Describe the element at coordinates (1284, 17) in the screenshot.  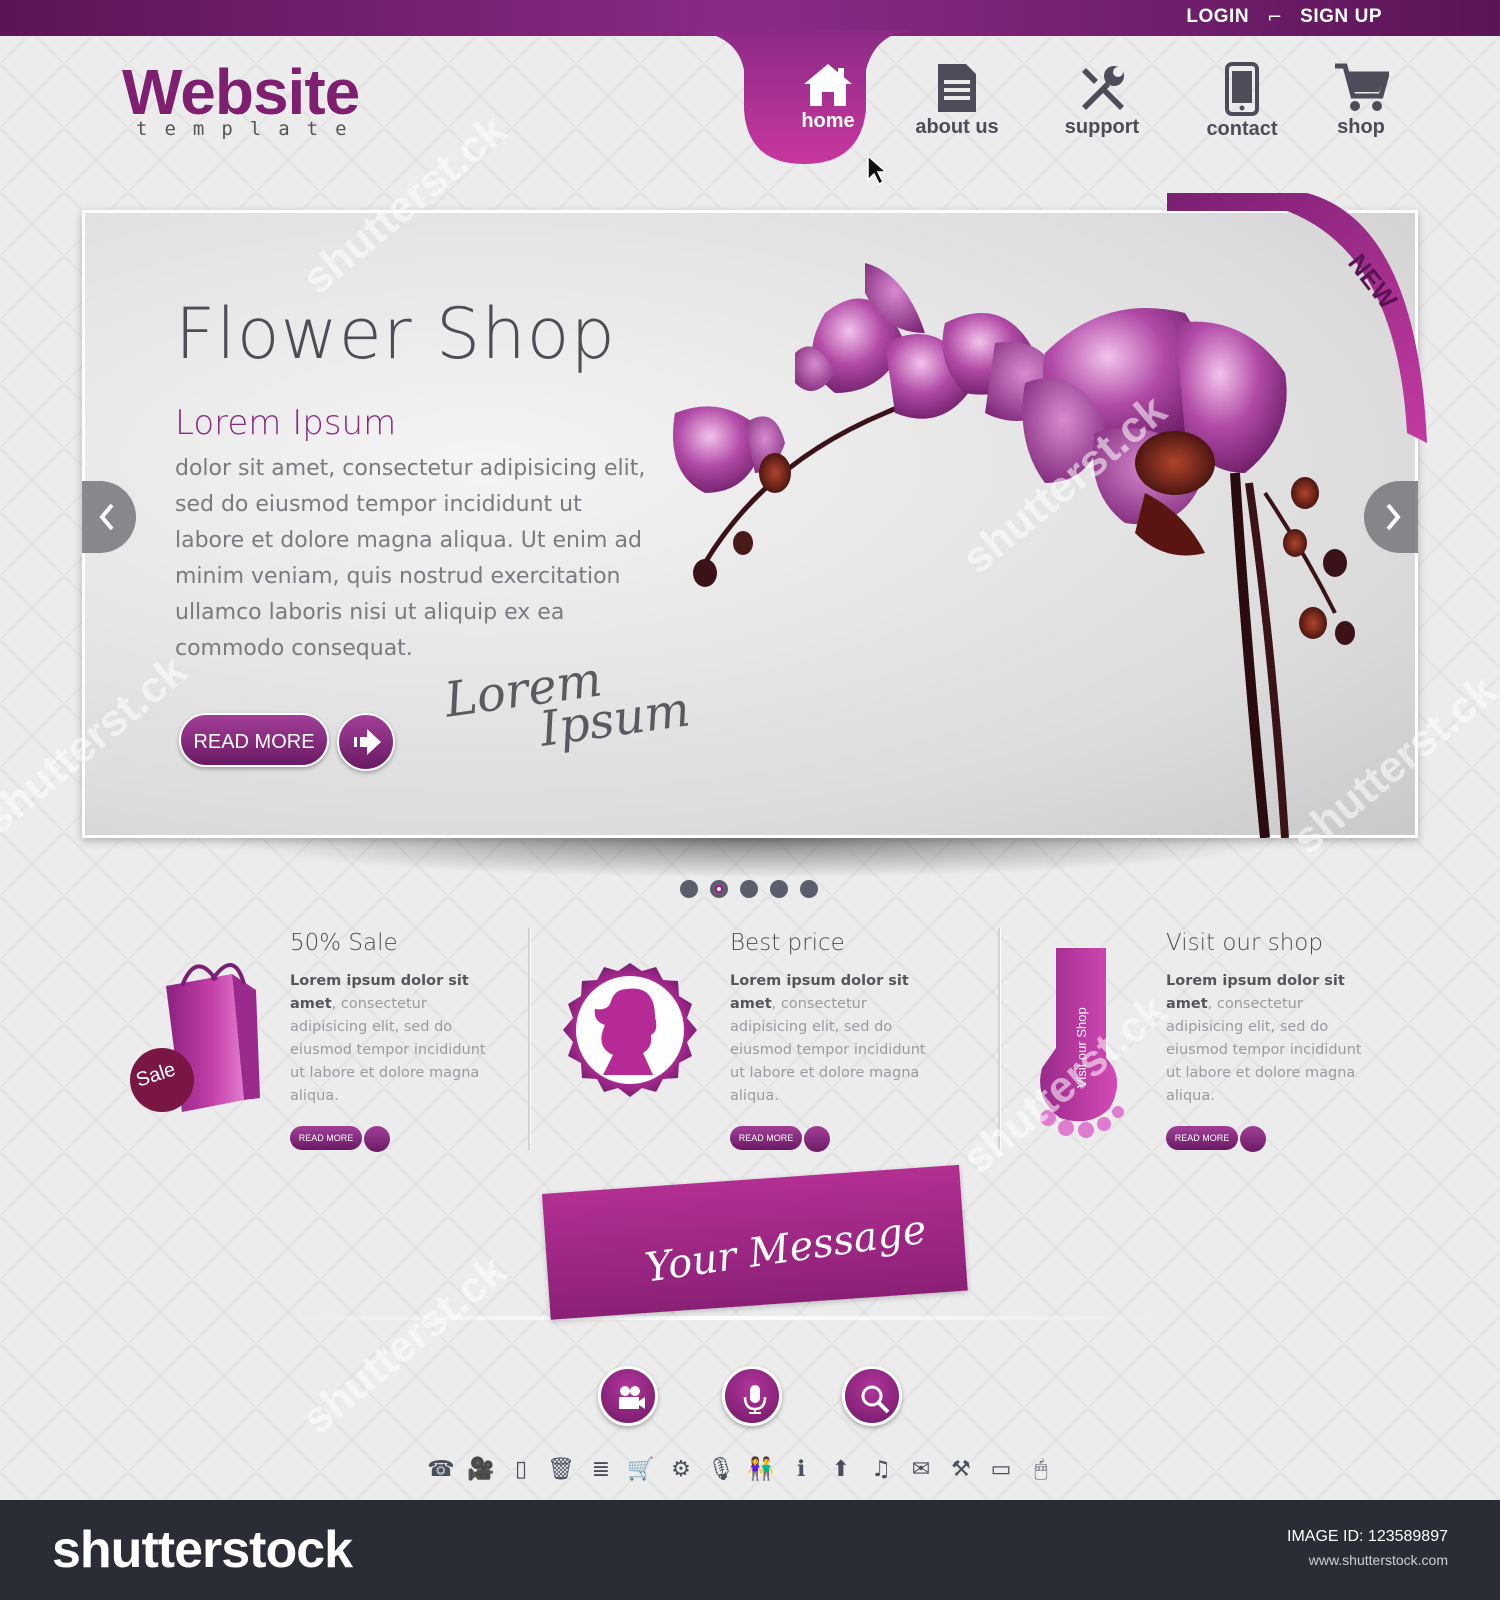
I see `auth-links: LOGIN ⌐ SIGN UP` at that location.